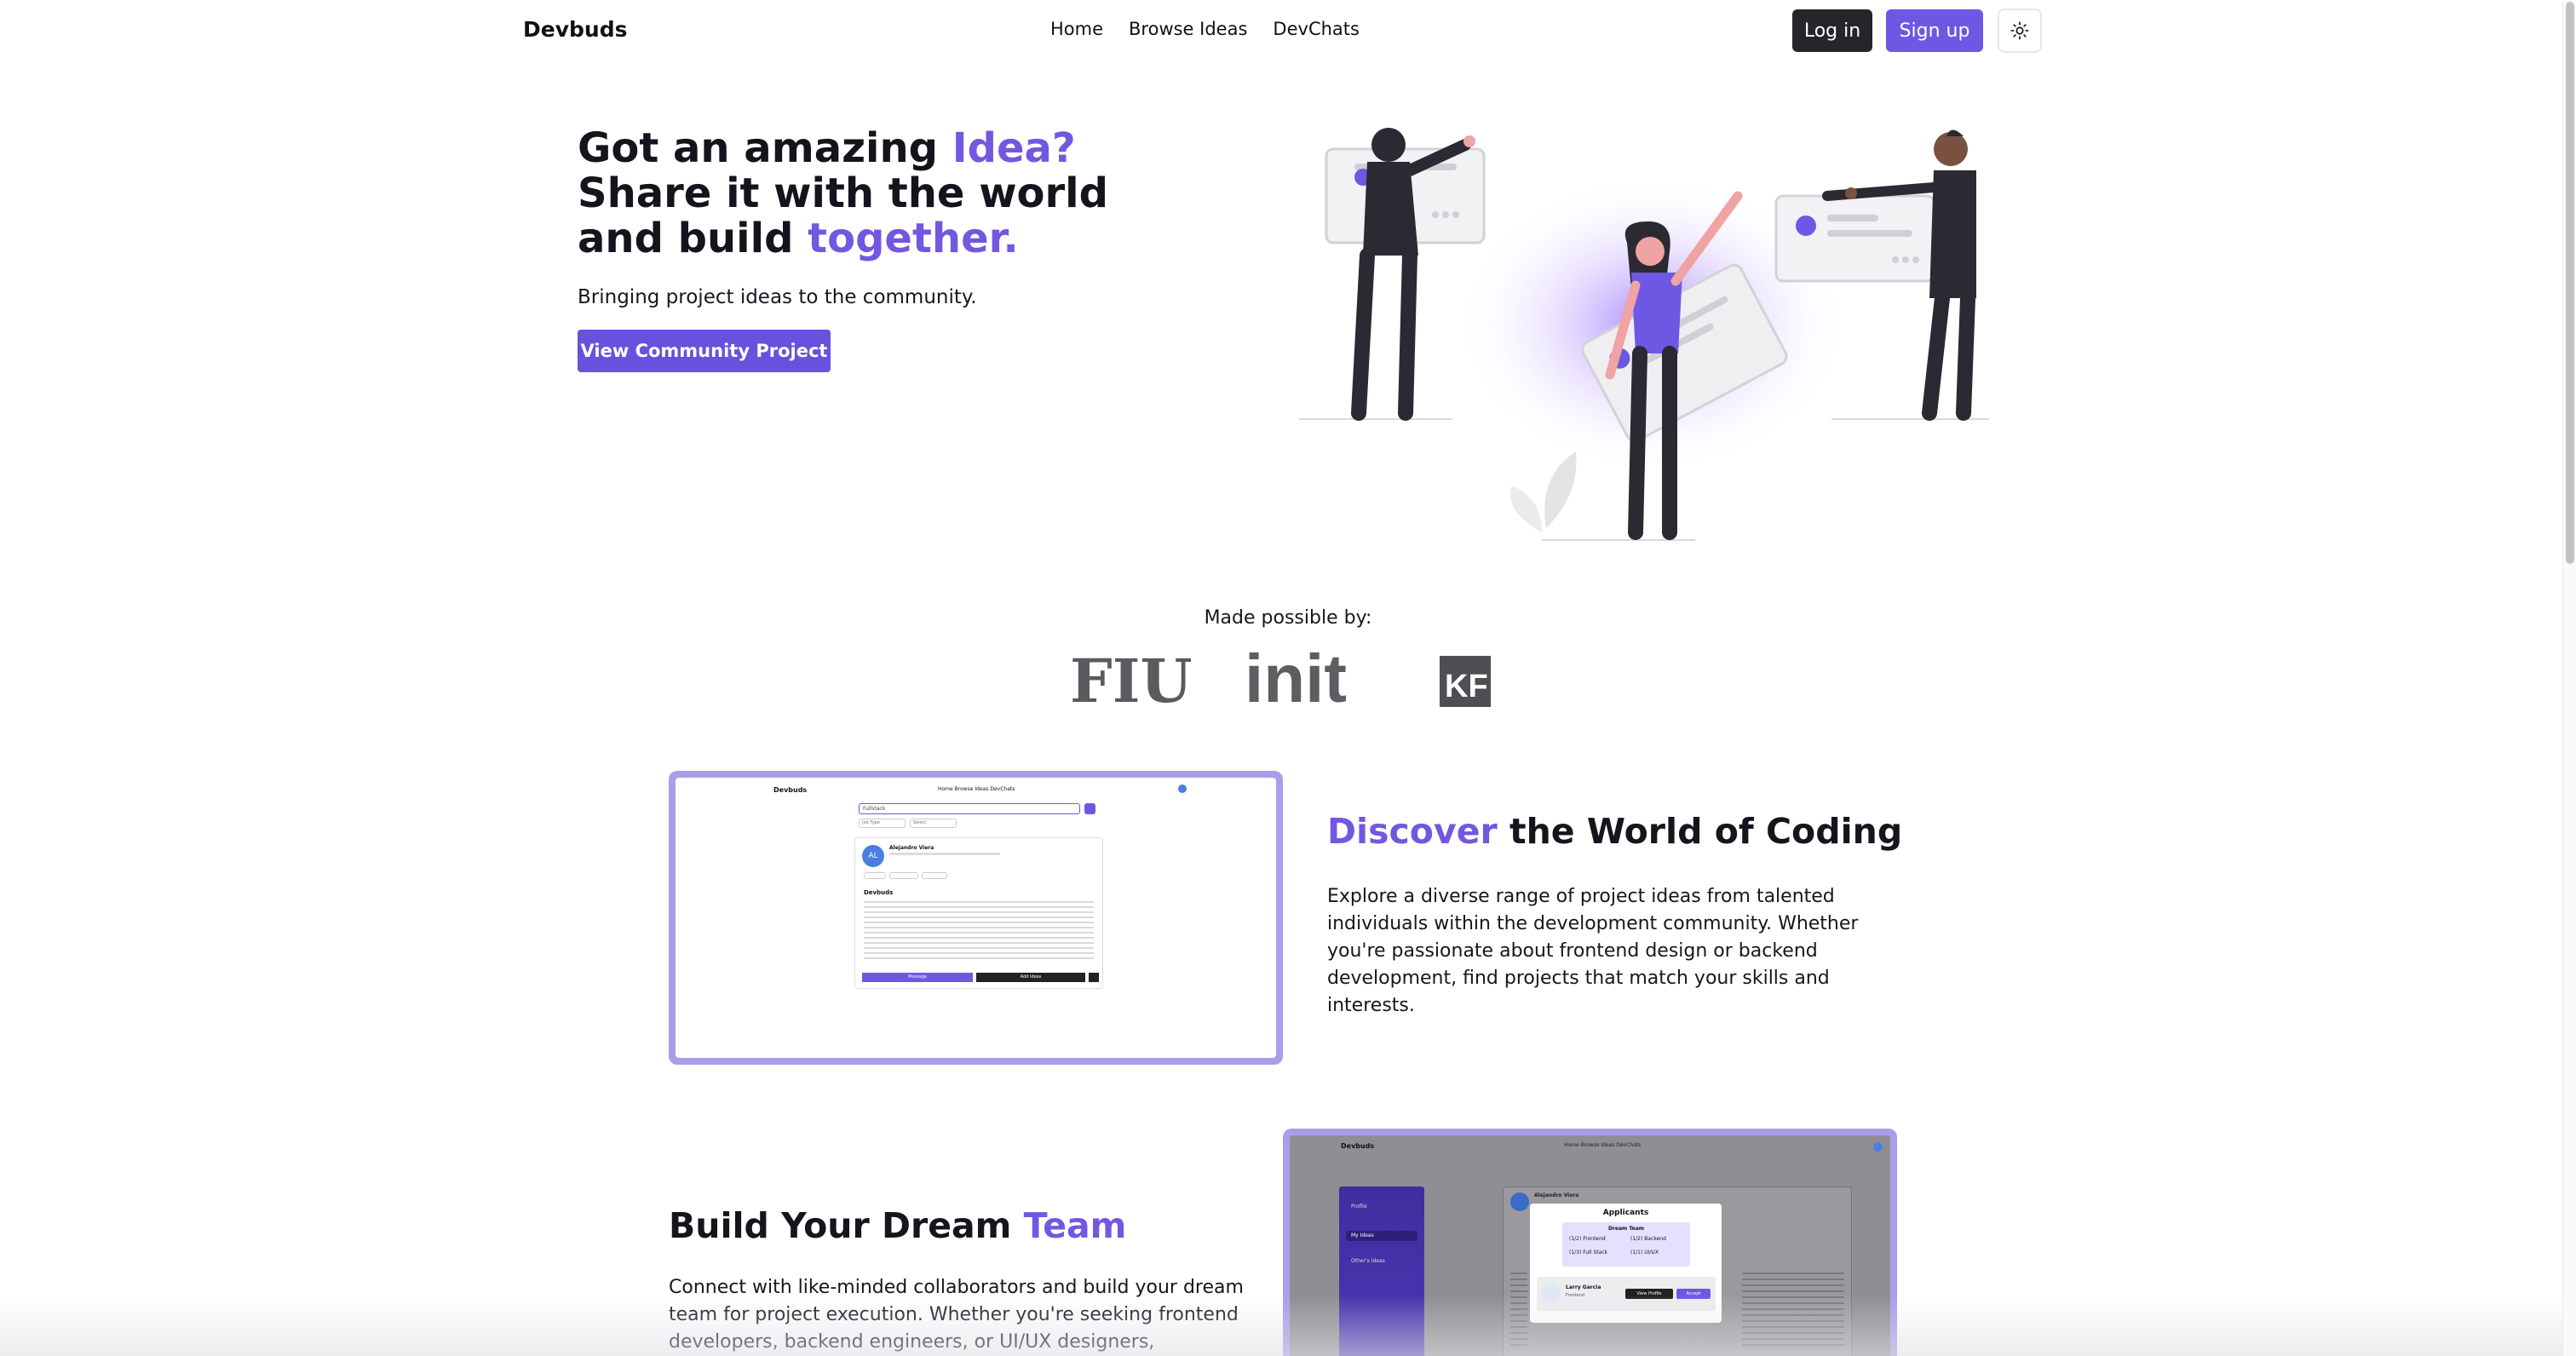 Image resolution: width=2576 pixels, height=1356 pixels. I want to click on sponsor-logos: FIU init KF, so click(1281, 679).